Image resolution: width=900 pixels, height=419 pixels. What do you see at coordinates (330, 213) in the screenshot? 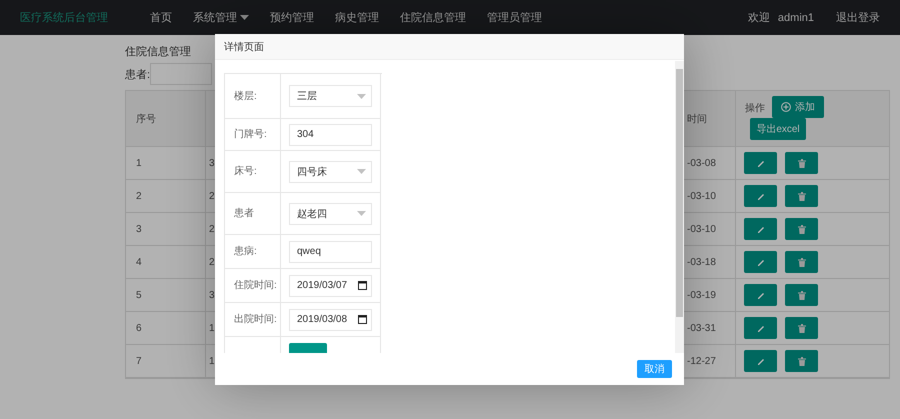
I see `select-field: 赵老四` at bounding box center [330, 213].